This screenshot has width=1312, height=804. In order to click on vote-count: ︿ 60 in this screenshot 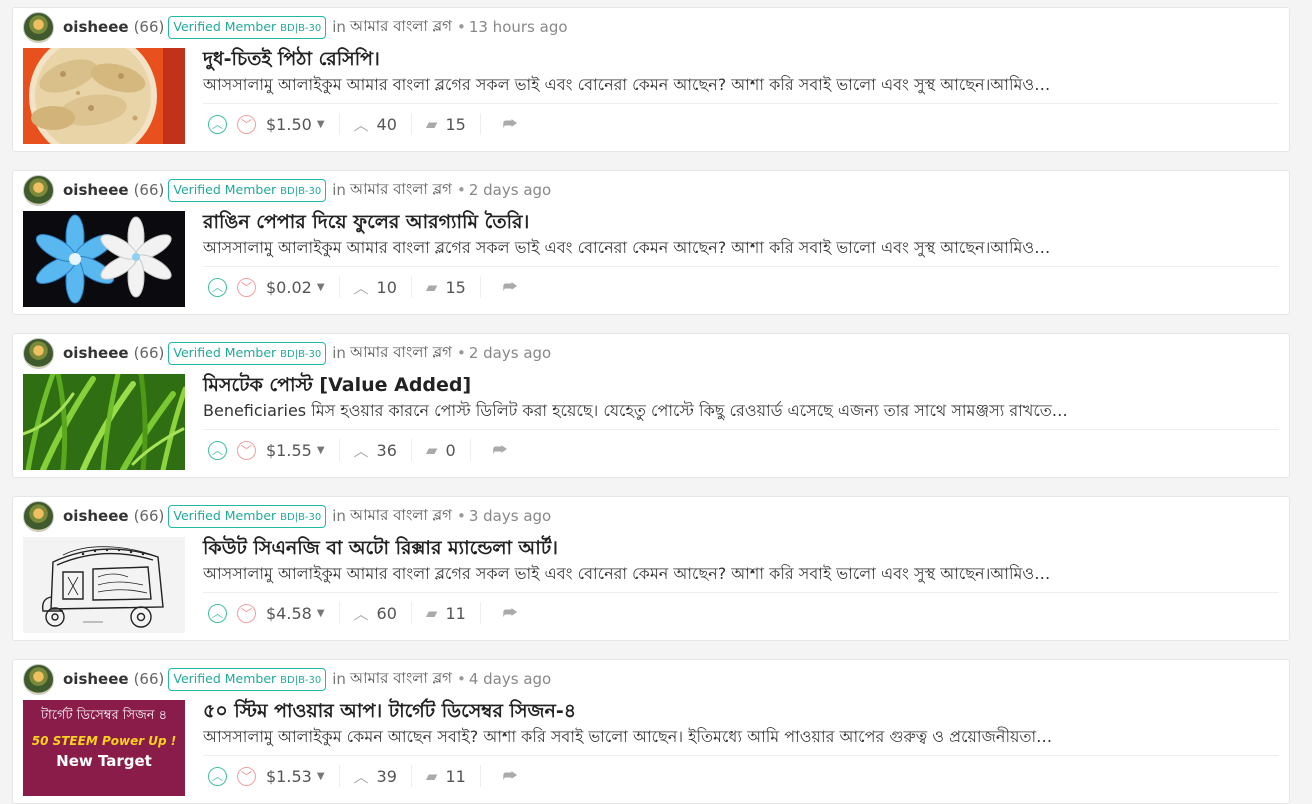, I will do `click(375, 613)`.